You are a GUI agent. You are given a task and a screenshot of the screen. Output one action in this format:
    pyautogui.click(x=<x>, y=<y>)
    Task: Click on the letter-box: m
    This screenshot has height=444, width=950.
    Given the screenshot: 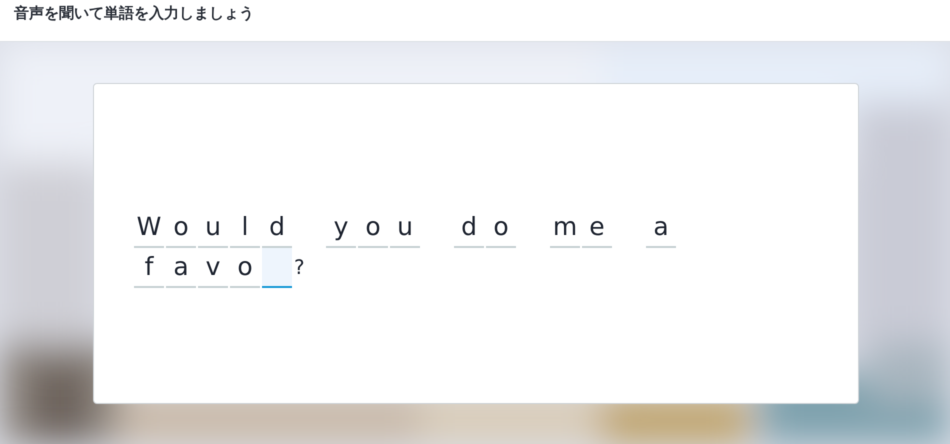 What is the action you would take?
    pyautogui.click(x=565, y=228)
    